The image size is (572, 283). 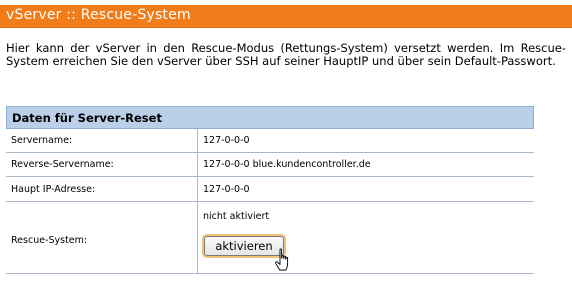 What do you see at coordinates (98, 15) in the screenshot?
I see `page-title: vServer :: Rescue-System` at bounding box center [98, 15].